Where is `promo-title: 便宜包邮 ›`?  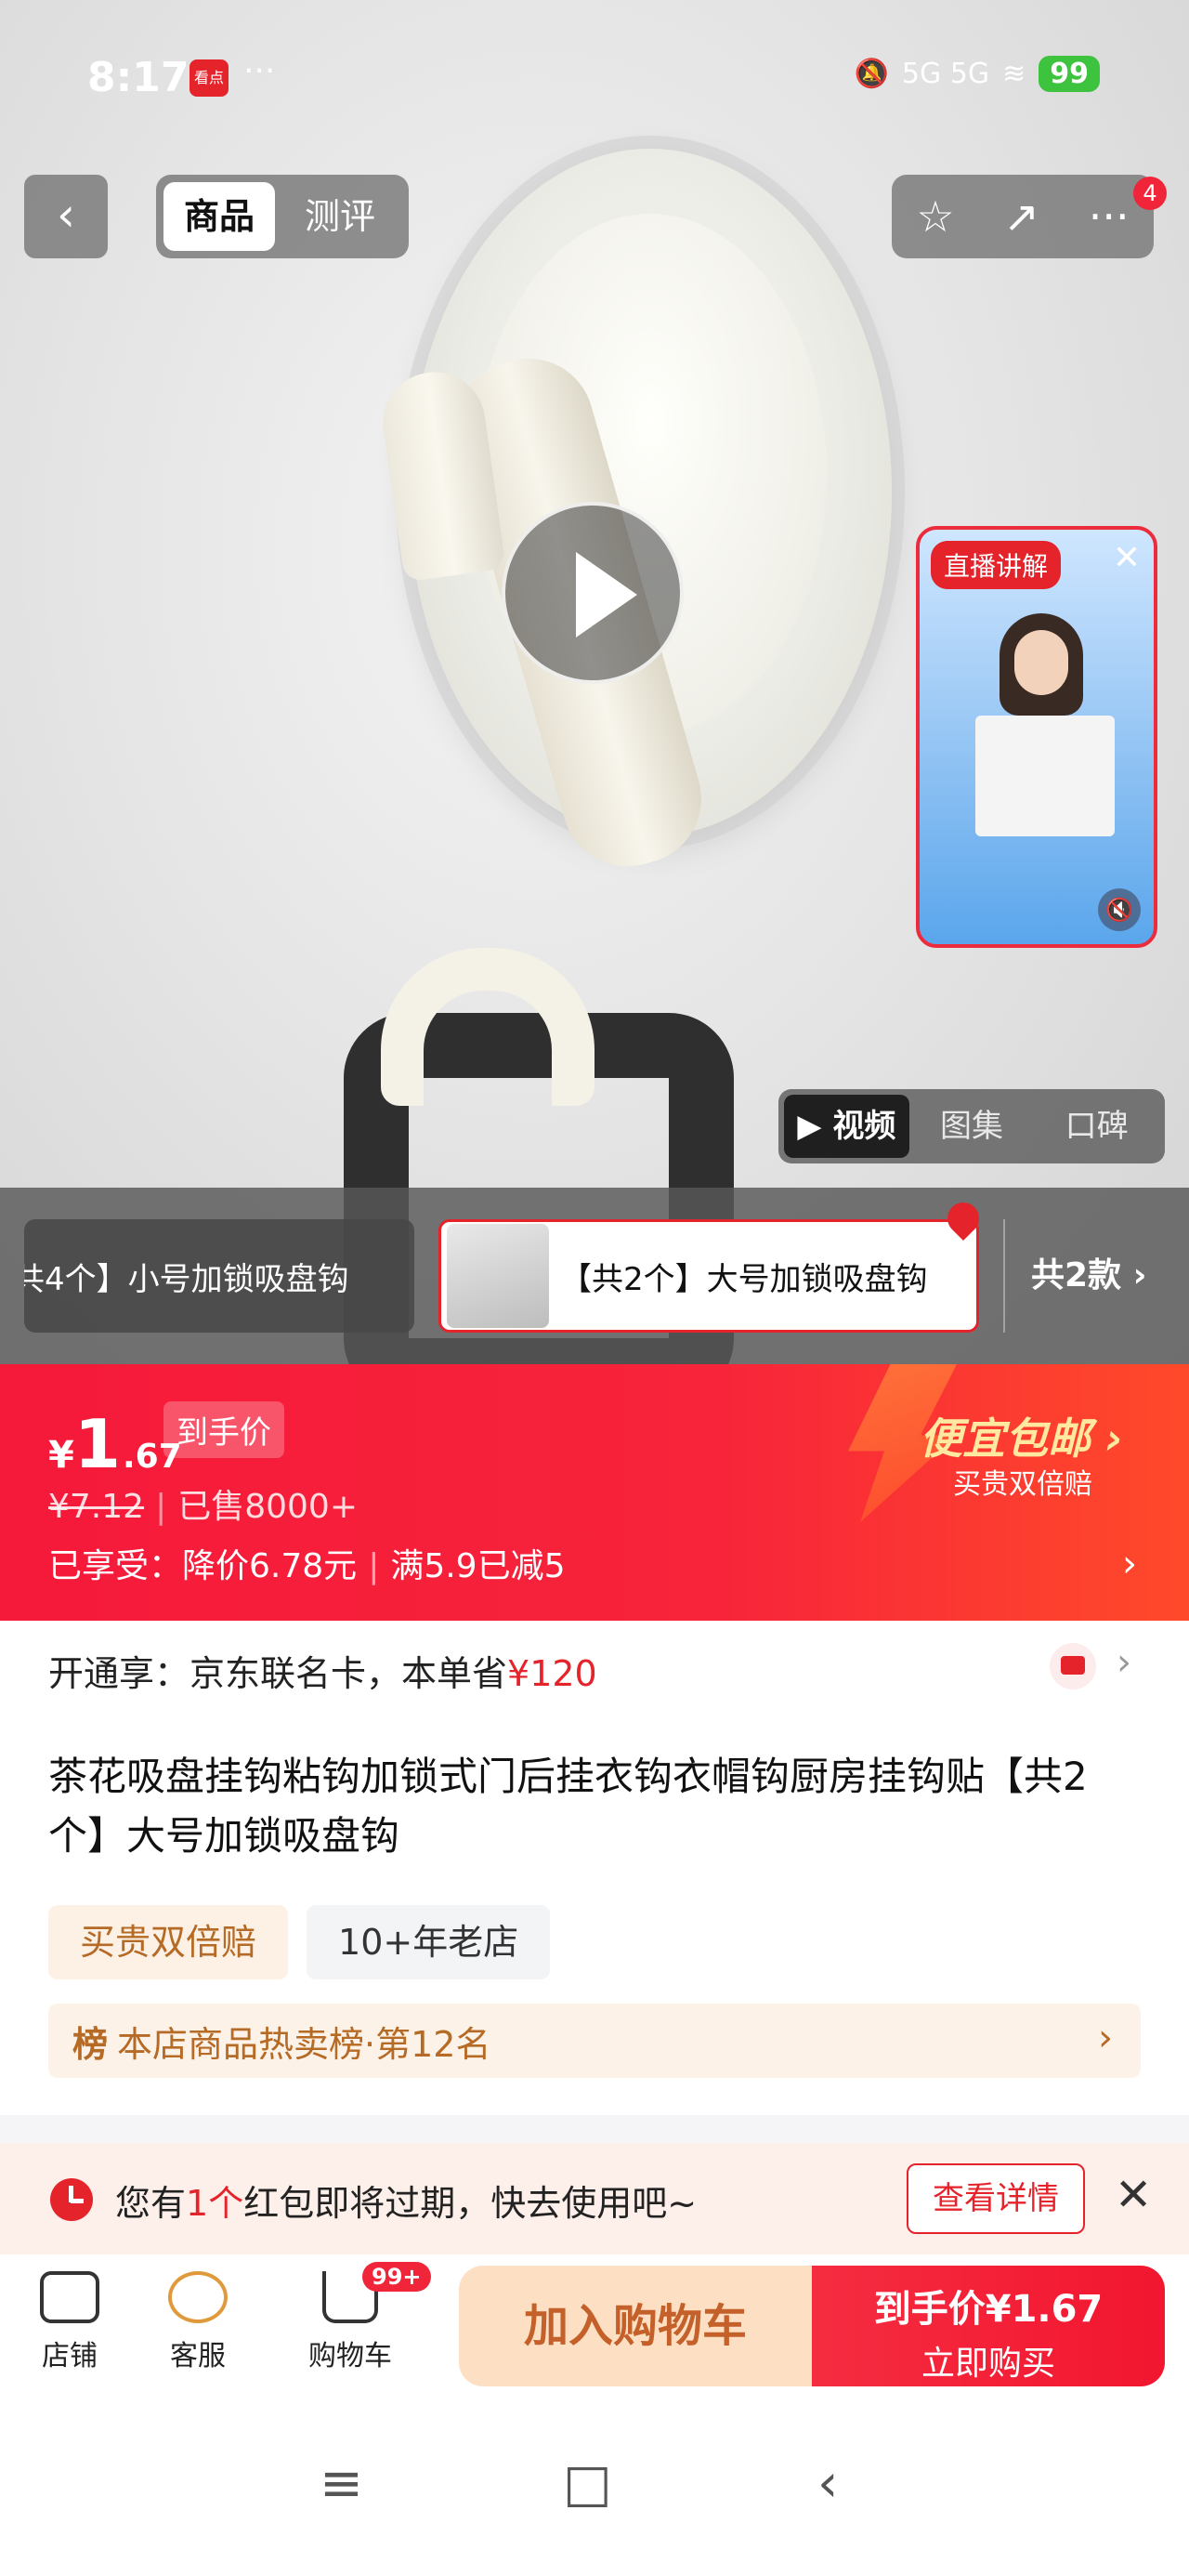 promo-title: 便宜包邮 › is located at coordinates (1022, 1435).